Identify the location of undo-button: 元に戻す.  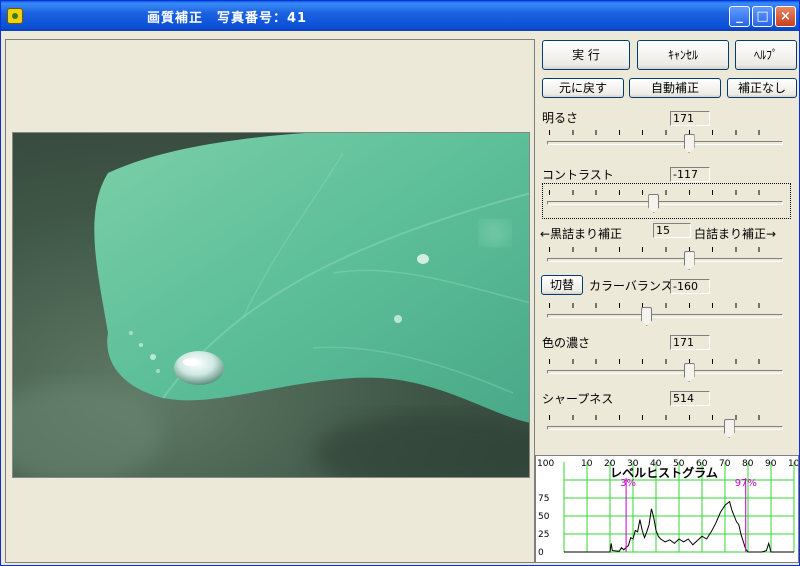
(583, 88).